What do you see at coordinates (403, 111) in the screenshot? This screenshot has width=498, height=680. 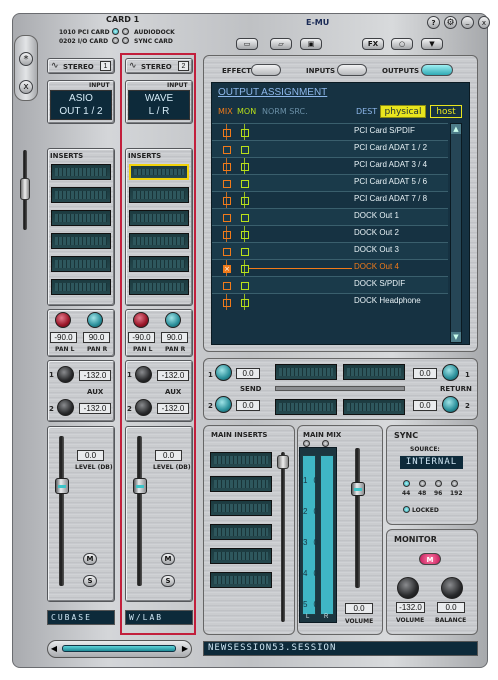 I see `physical-button: physical` at bounding box center [403, 111].